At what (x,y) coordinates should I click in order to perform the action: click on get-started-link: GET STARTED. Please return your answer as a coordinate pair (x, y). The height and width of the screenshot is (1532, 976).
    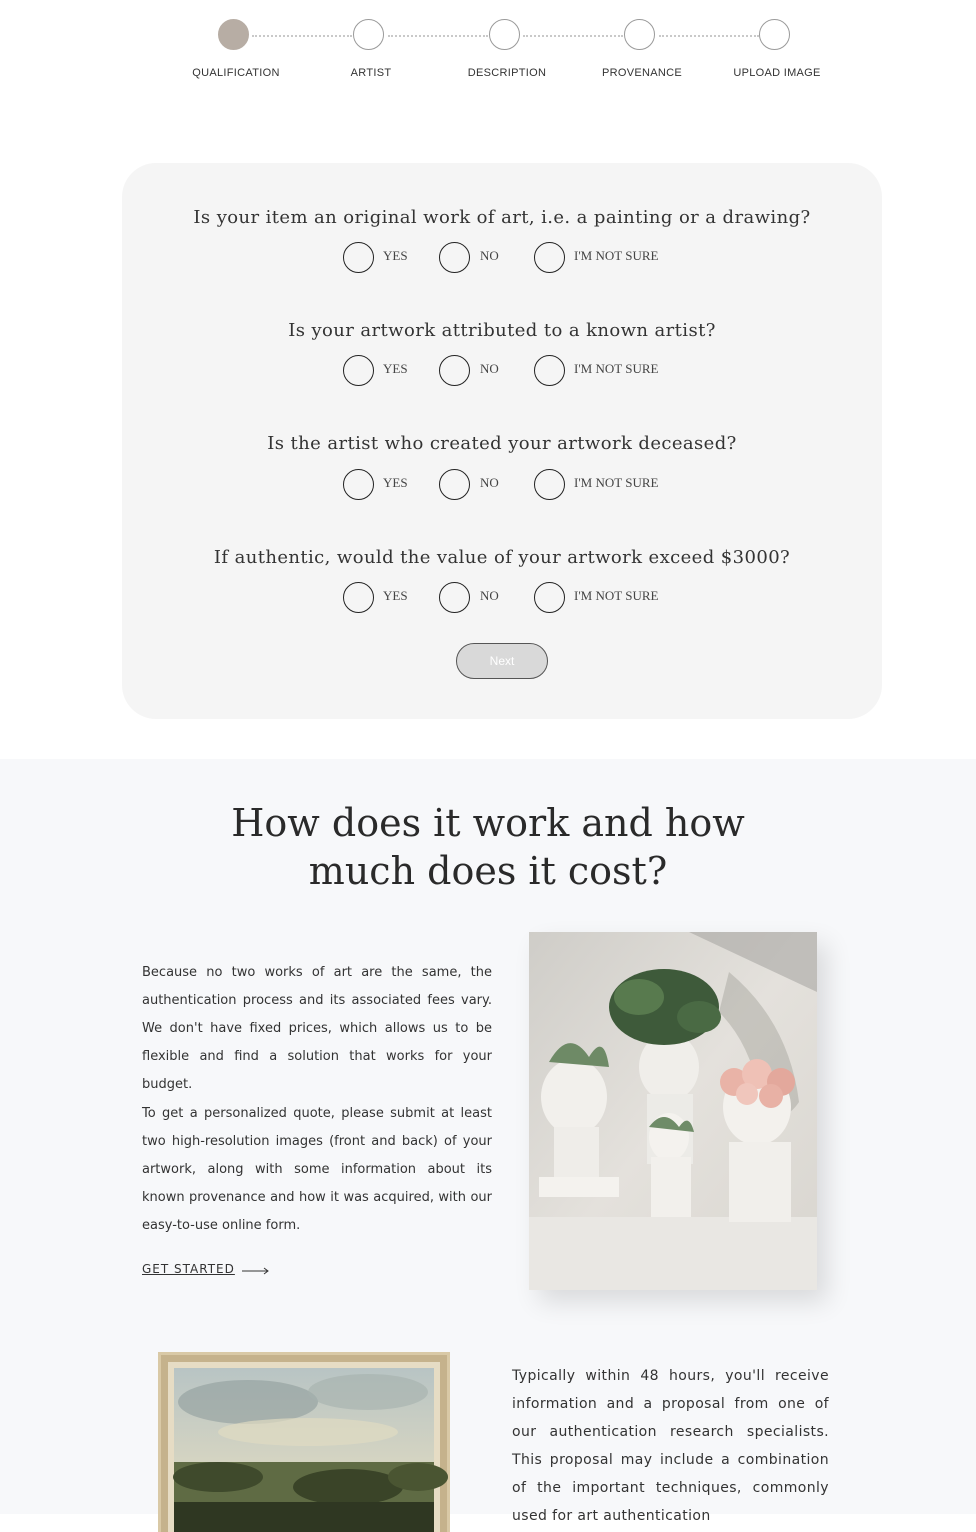
    Looking at the image, I should click on (188, 1269).